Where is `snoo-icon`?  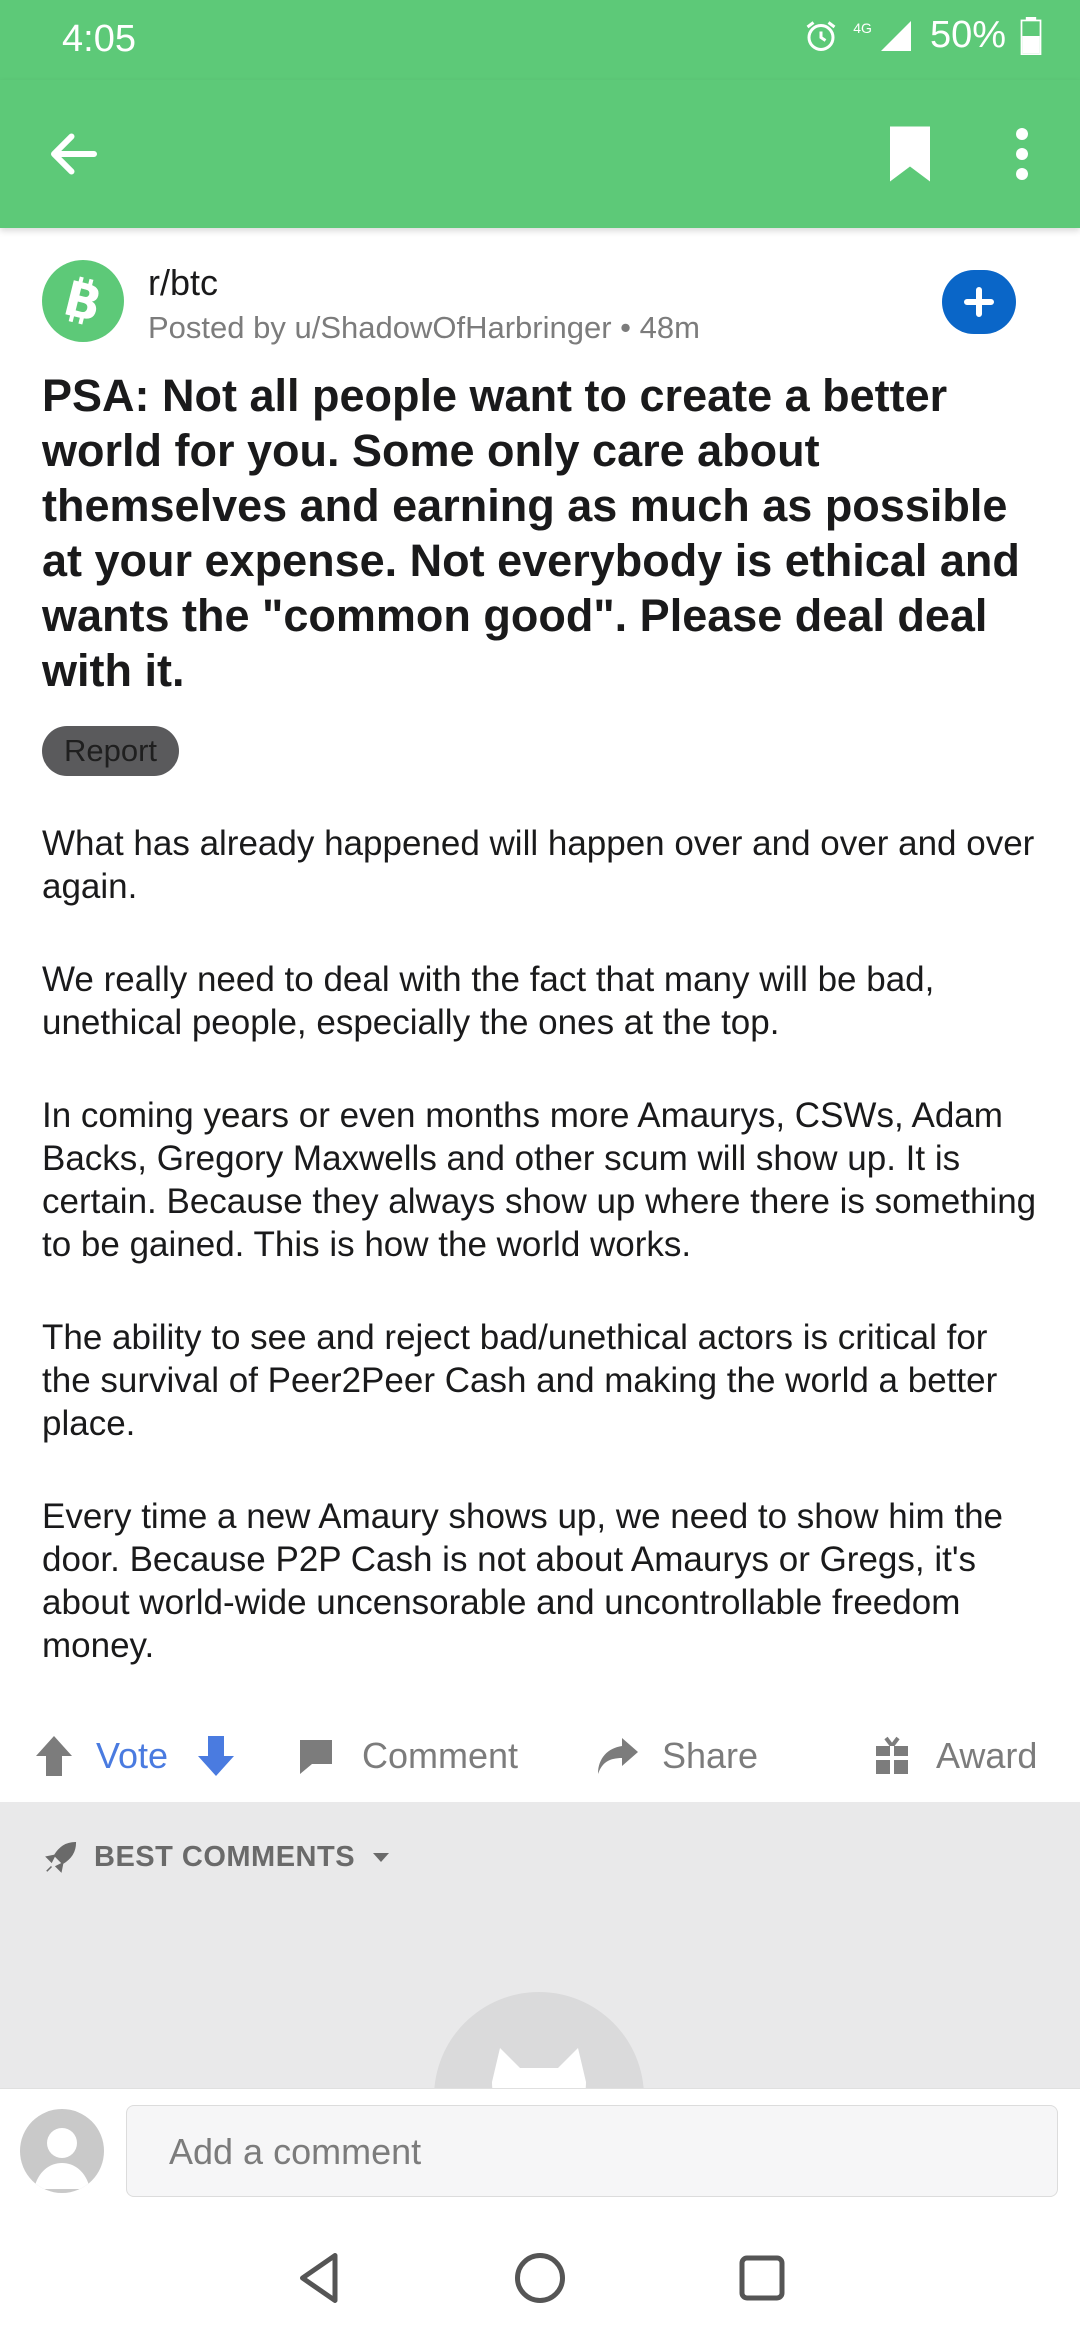 snoo-icon is located at coordinates (539, 2068).